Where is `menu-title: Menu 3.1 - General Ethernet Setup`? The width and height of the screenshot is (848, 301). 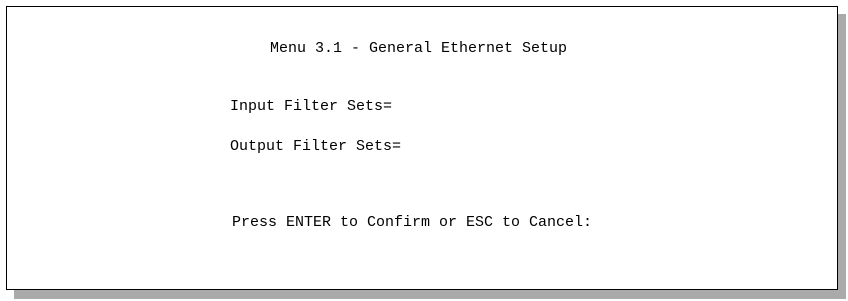
menu-title: Menu 3.1 - General Ethernet Setup is located at coordinates (419, 48).